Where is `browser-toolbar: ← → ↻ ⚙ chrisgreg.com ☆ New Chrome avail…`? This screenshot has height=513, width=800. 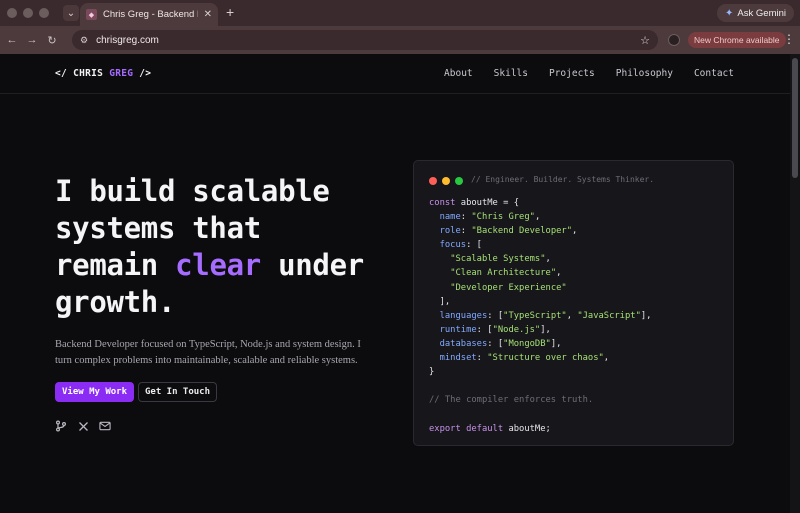
browser-toolbar: ← → ↻ ⚙ chrisgreg.com ☆ New Chrome avail… is located at coordinates (400, 40).